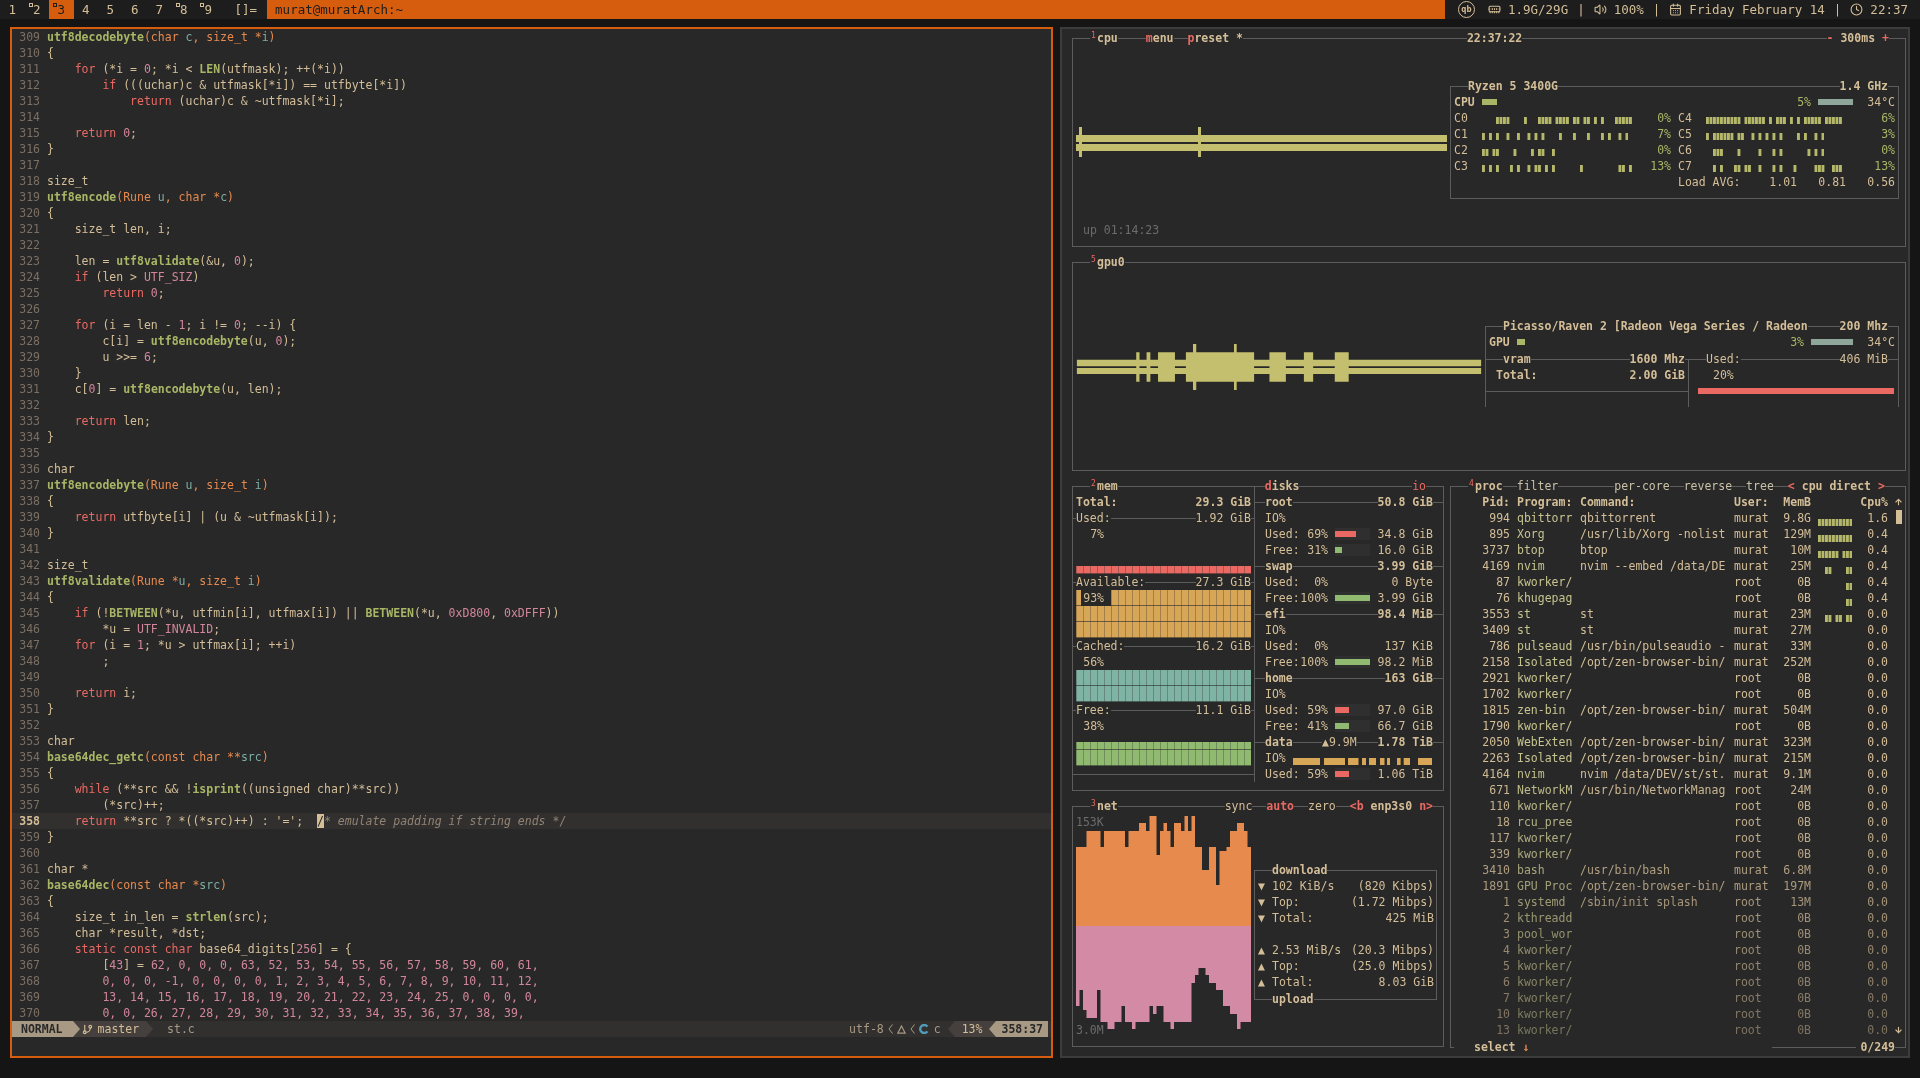 The image size is (1920, 1078). Describe the element at coordinates (1877, 582) in the screenshot. I see `process-cpu: 0.4` at that location.